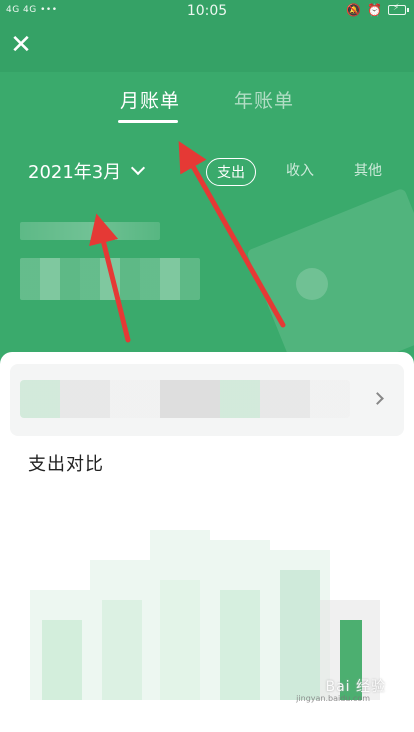  I want to click on blurred-summary-amount, so click(110, 279).